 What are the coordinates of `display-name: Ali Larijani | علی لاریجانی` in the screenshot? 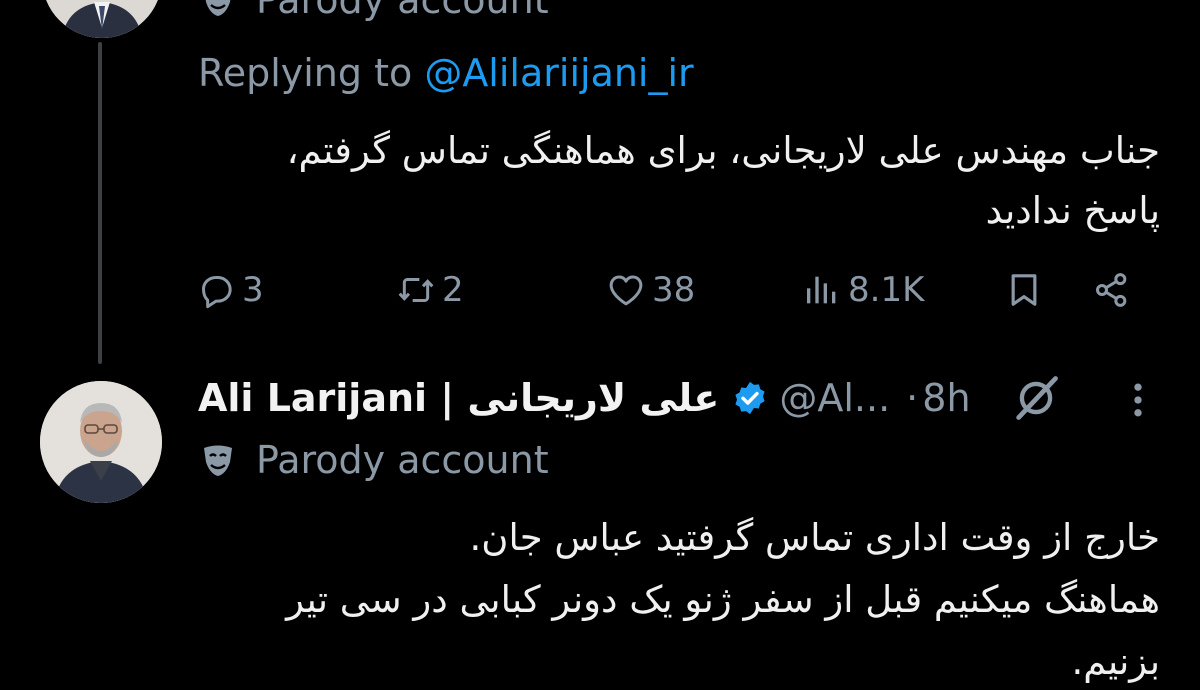 It's located at (458, 398).